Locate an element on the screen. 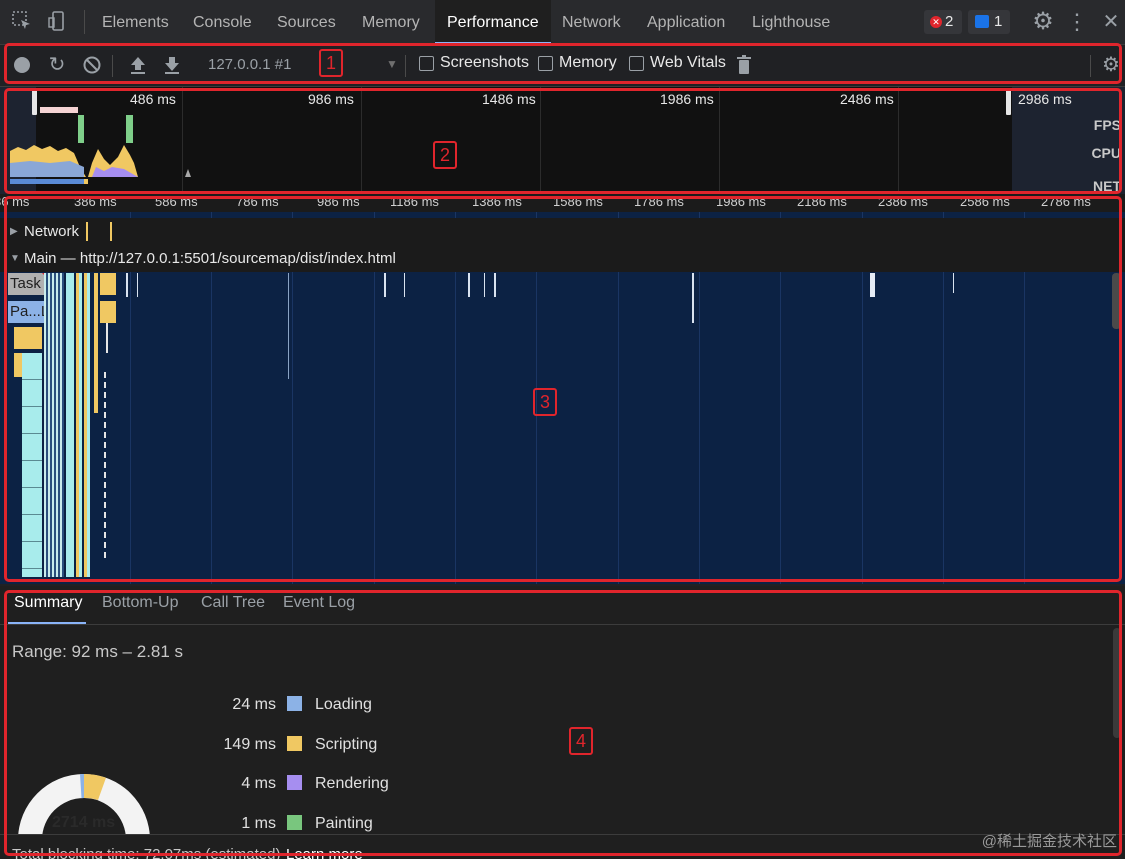 The height and width of the screenshot is (859, 1125). legend-painting-label: Painting is located at coordinates (344, 823).